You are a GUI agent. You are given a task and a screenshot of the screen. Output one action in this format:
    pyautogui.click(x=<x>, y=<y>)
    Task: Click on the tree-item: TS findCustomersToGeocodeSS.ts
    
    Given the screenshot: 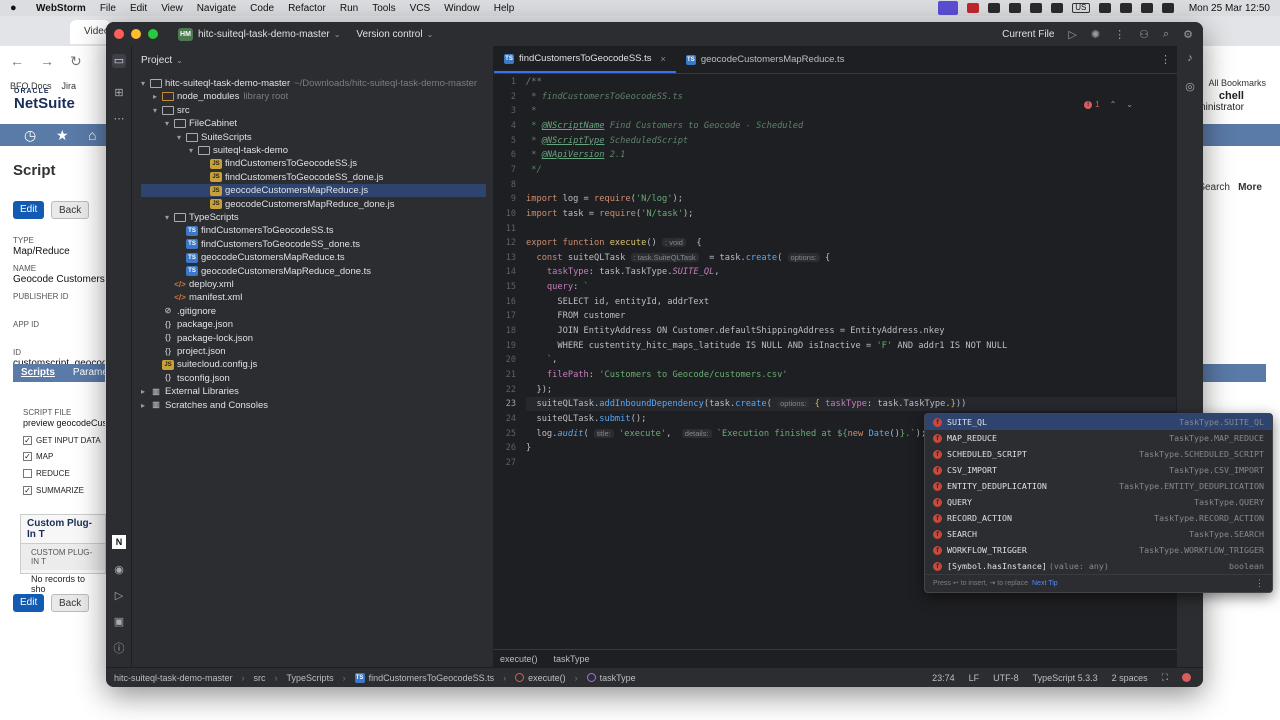 What is the action you would take?
    pyautogui.click(x=313, y=230)
    